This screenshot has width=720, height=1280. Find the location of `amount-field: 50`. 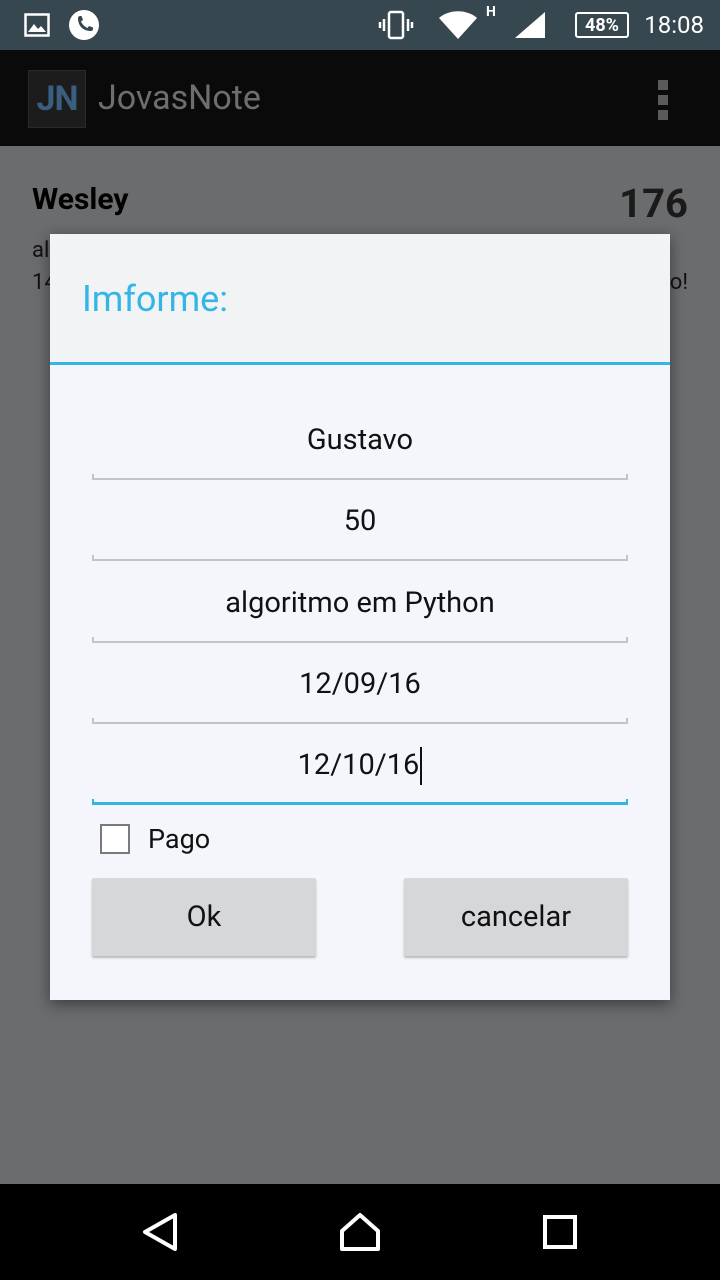

amount-field: 50 is located at coordinates (360, 528).